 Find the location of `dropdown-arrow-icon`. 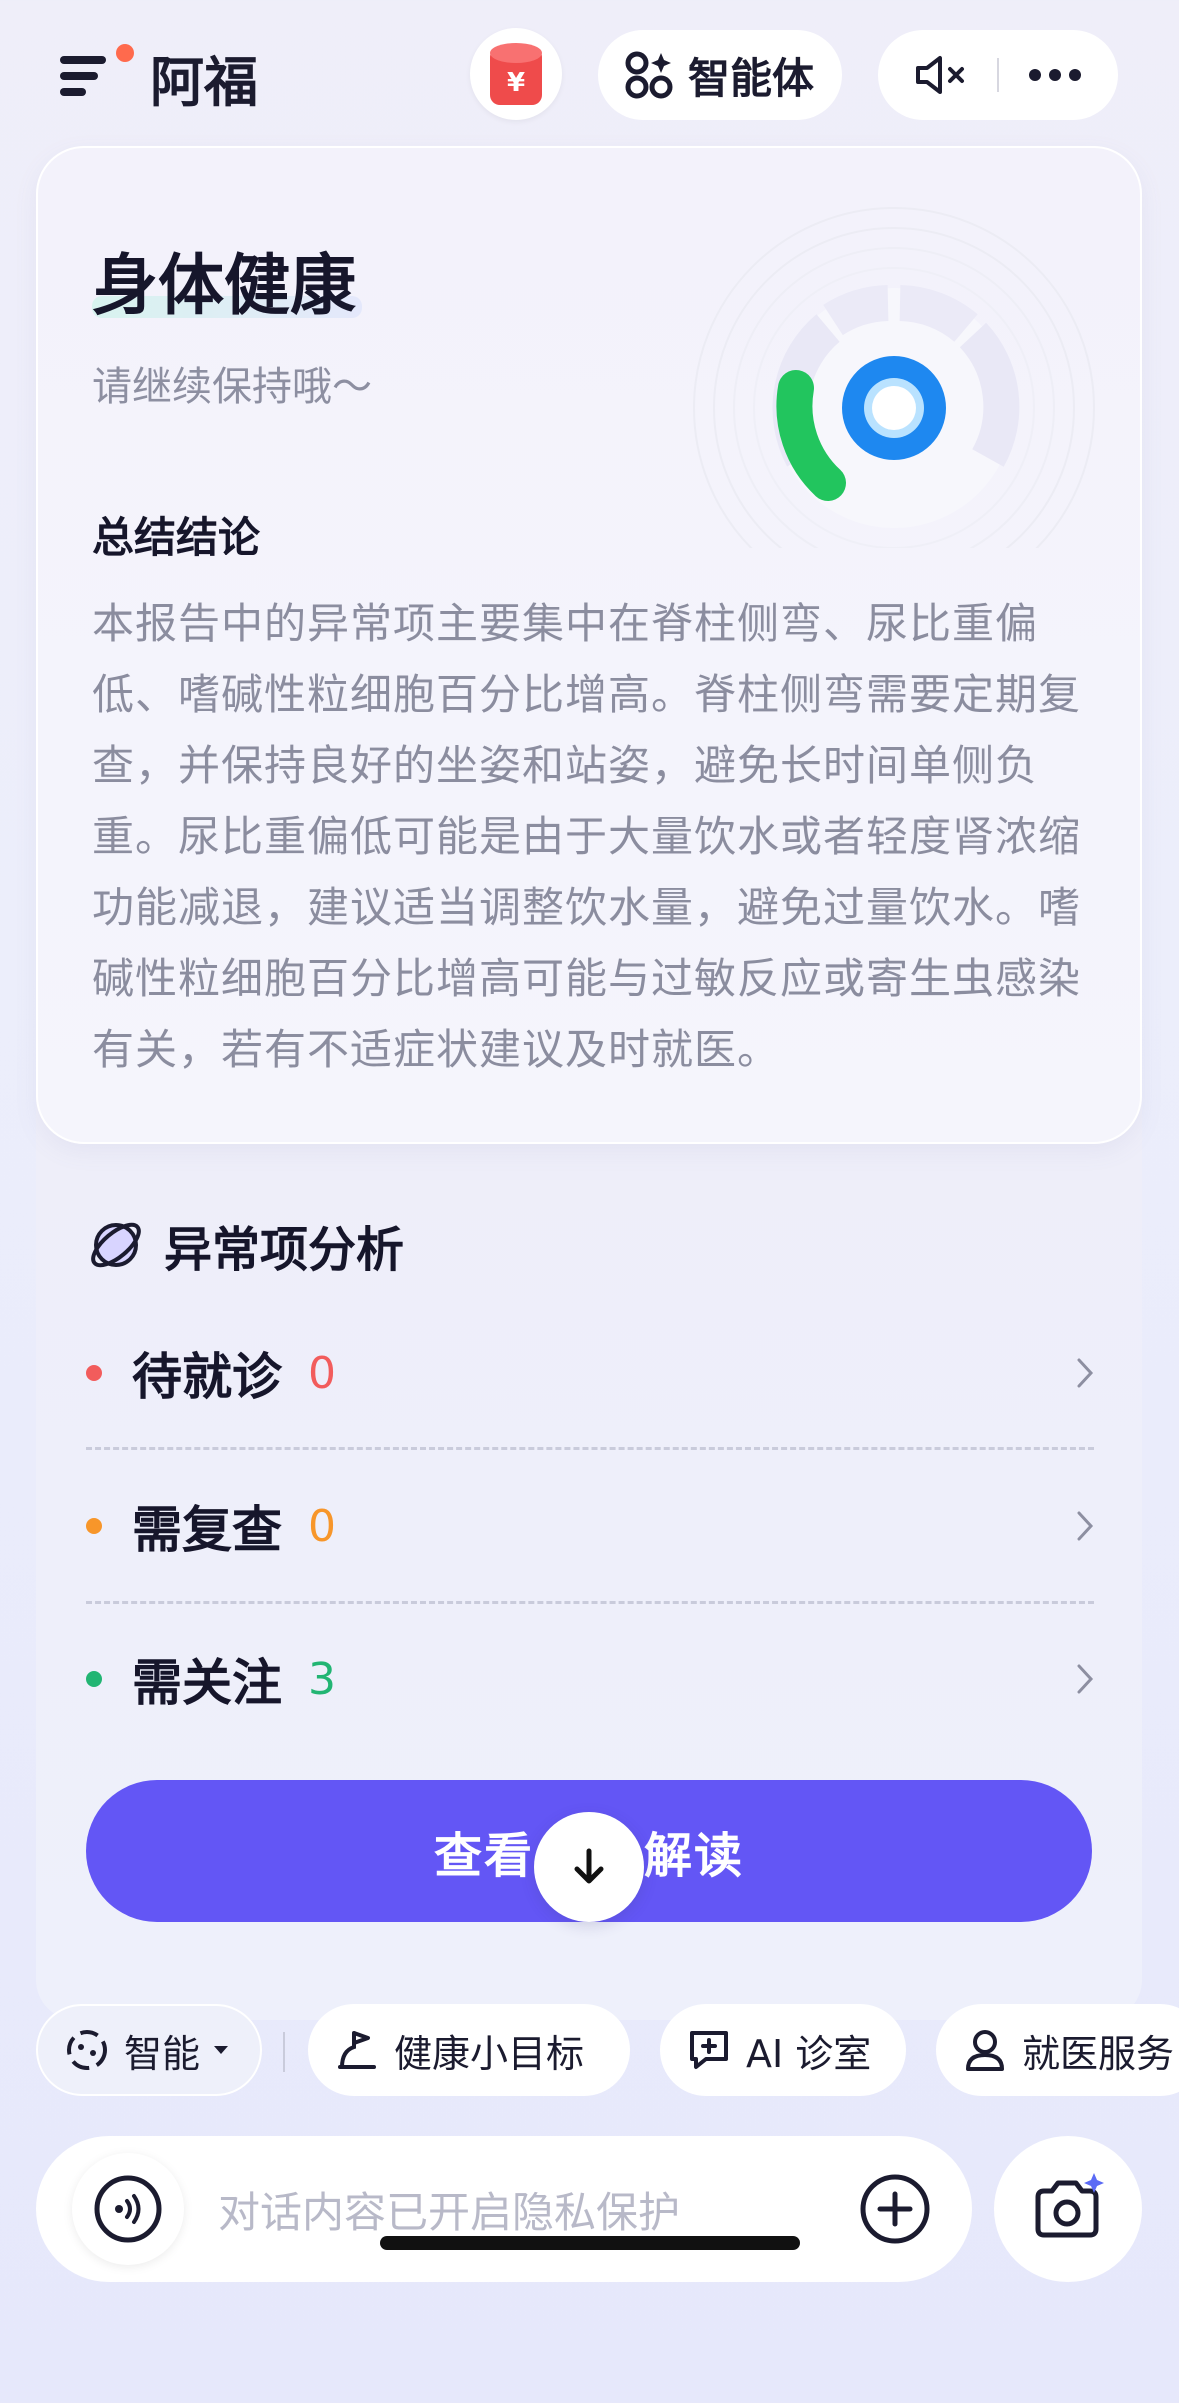

dropdown-arrow-icon is located at coordinates (221, 2050).